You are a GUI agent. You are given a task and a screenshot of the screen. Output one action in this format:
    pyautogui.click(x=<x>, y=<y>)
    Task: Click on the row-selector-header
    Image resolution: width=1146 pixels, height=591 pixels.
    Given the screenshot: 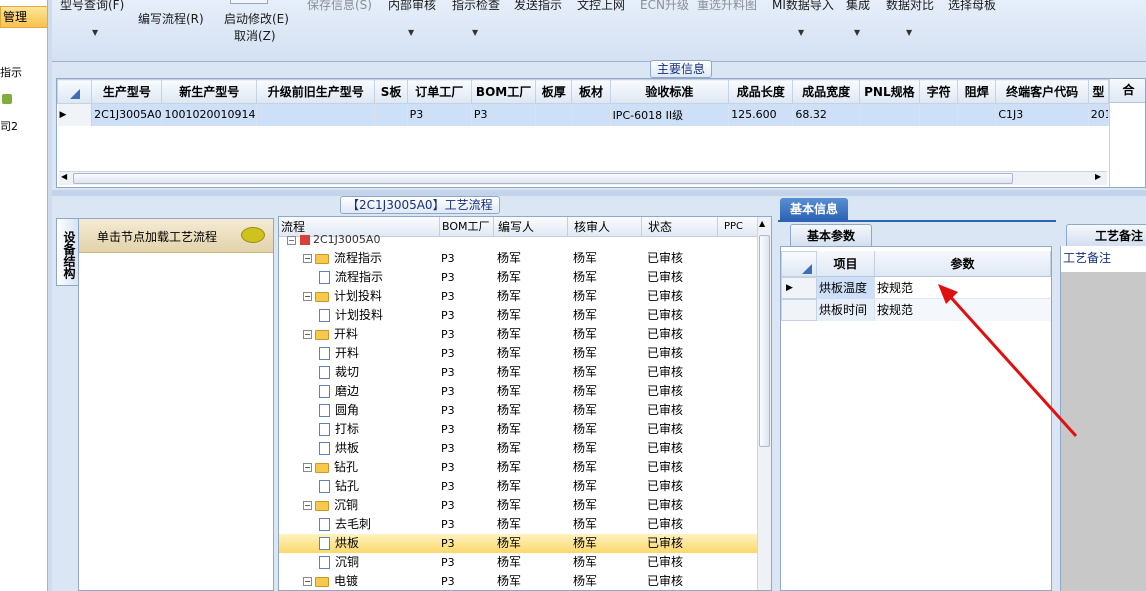 What is the action you would take?
    pyautogui.click(x=75, y=91)
    